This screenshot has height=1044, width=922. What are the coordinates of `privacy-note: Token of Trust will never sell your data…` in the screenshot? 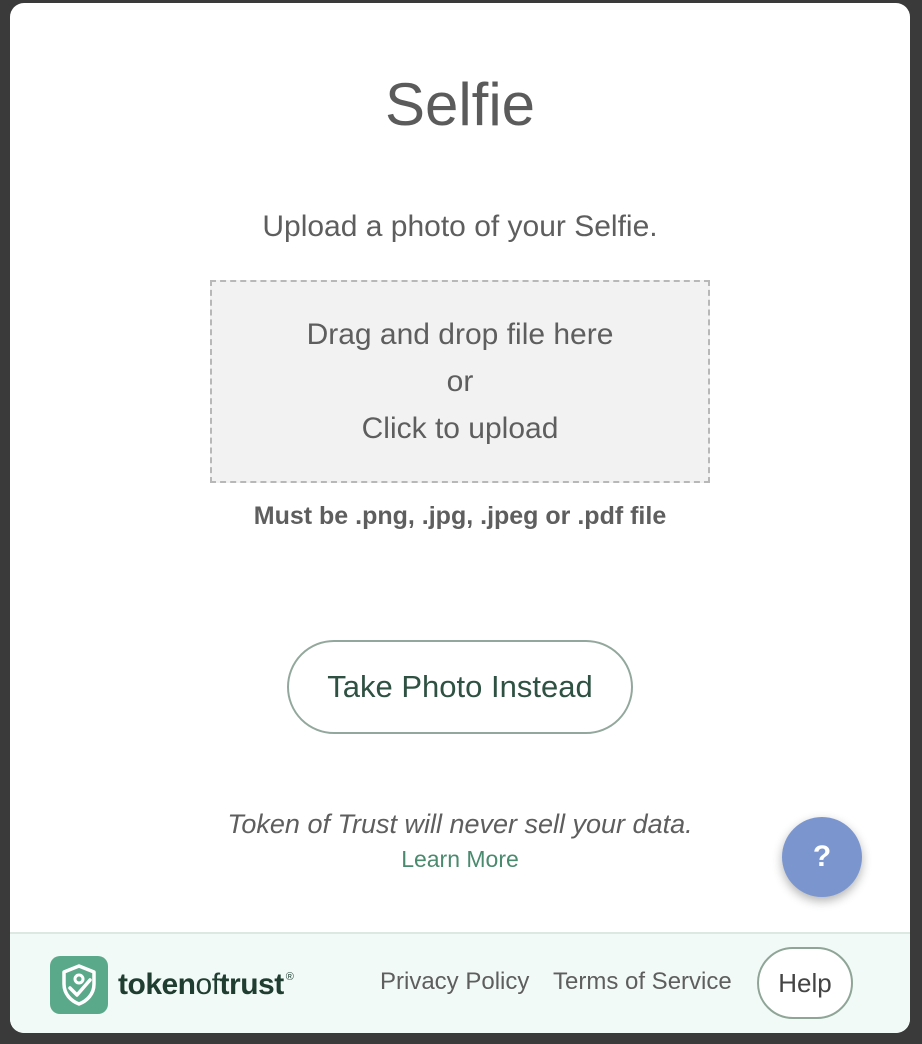 It's located at (460, 824).